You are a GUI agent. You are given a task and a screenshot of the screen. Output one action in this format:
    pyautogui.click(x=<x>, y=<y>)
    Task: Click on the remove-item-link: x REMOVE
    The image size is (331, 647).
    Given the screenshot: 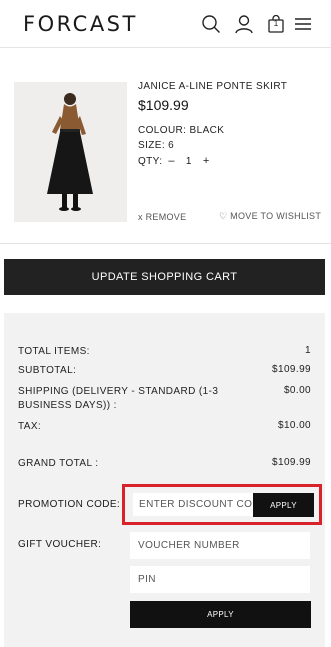 What is the action you would take?
    pyautogui.click(x=162, y=217)
    